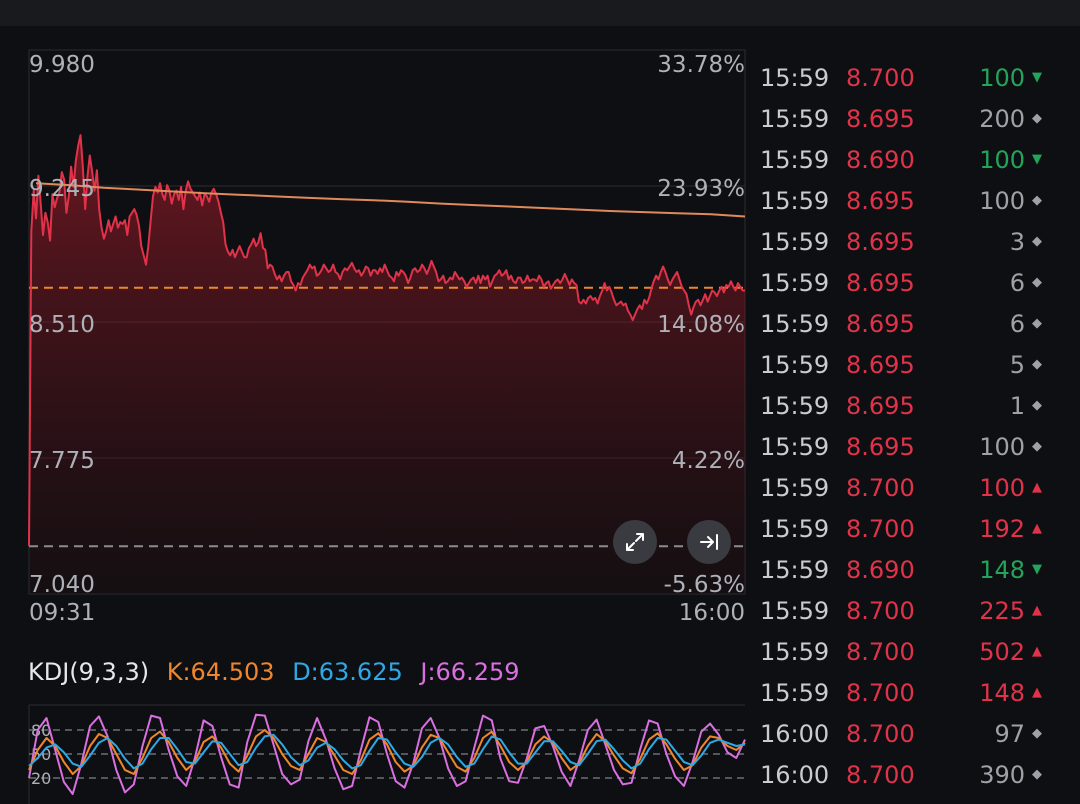  What do you see at coordinates (62, 461) in the screenshot?
I see `price-axis-tick-label: 7.775` at bounding box center [62, 461].